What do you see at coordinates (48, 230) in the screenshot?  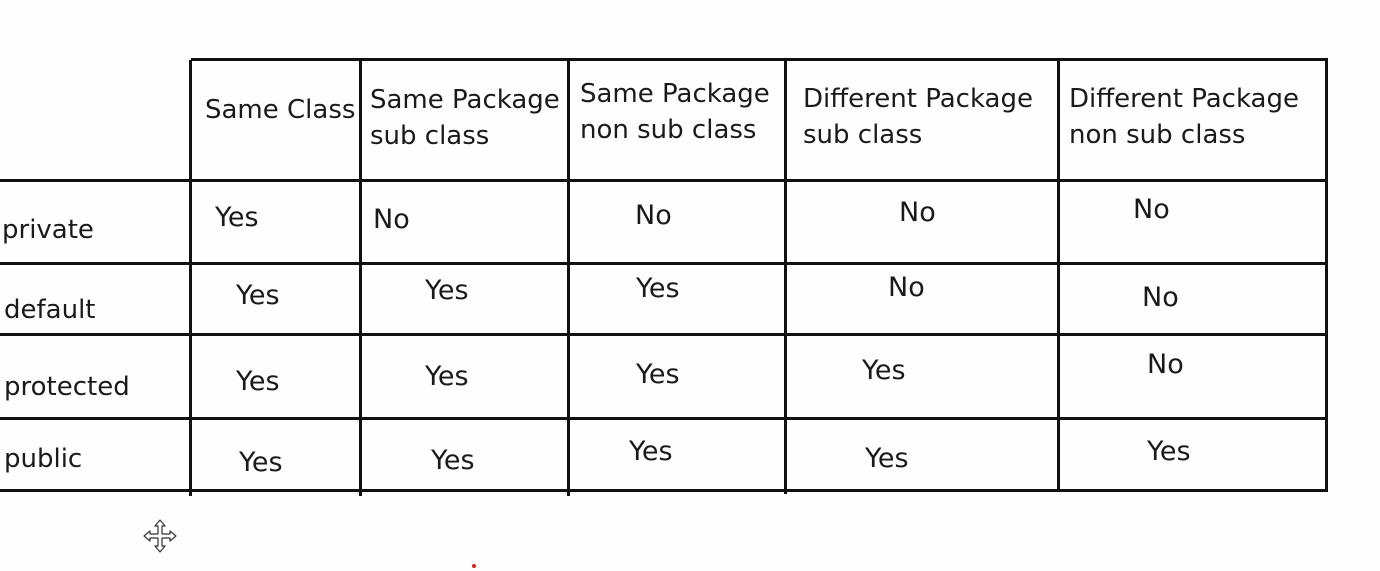 I see `row-label-private: private` at bounding box center [48, 230].